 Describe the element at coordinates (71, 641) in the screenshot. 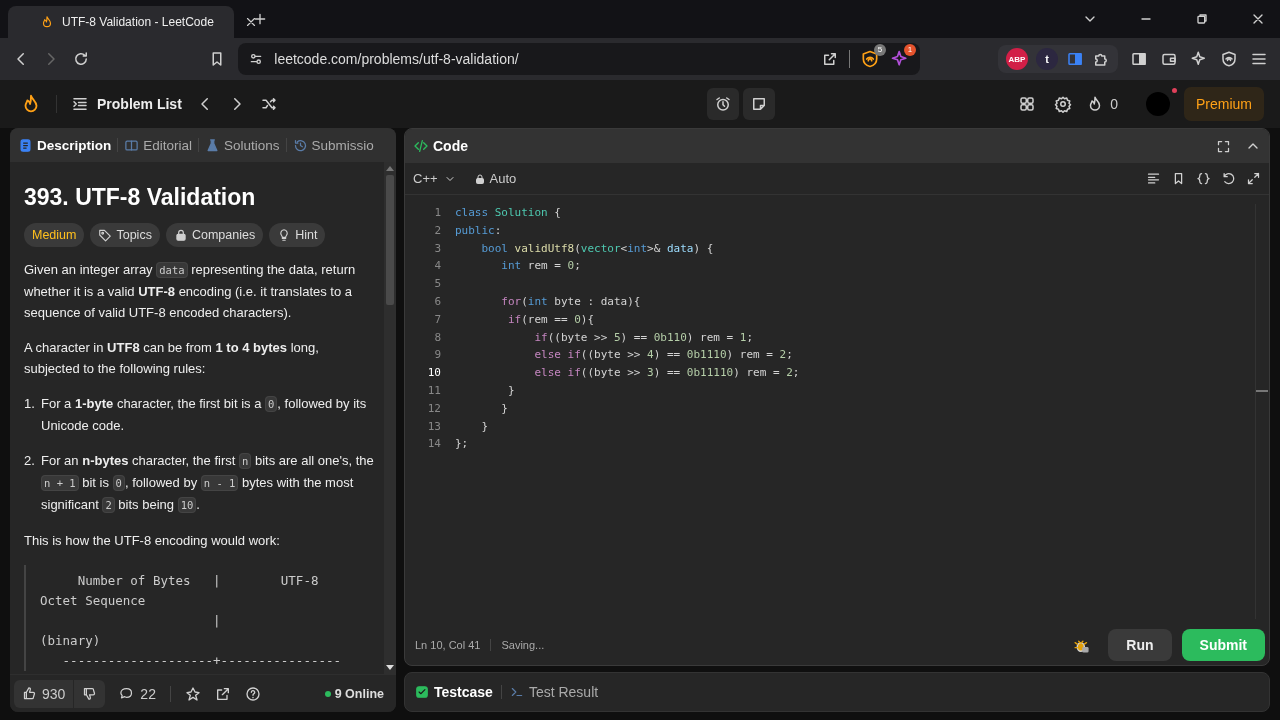

I see `code-block-line: (binary)` at that location.